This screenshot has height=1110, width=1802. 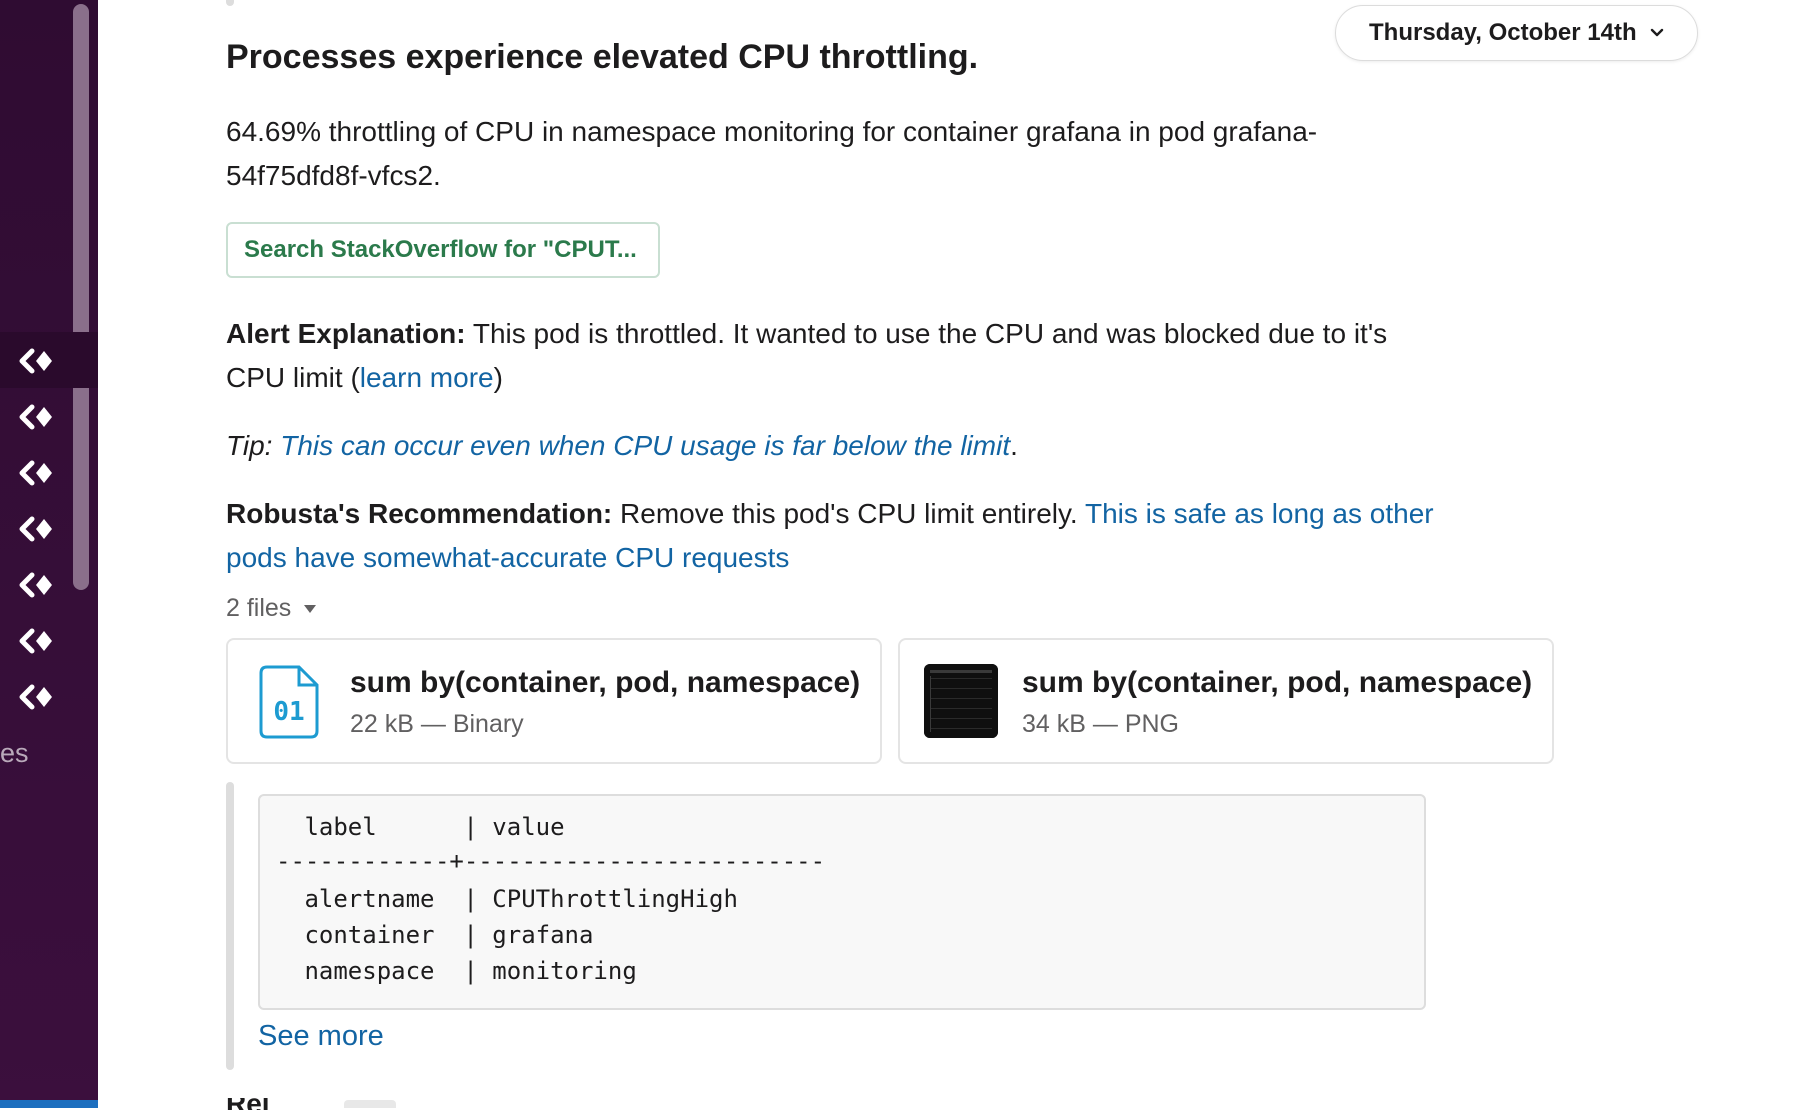 I want to click on sidebar-scrollbar, so click(x=81, y=297).